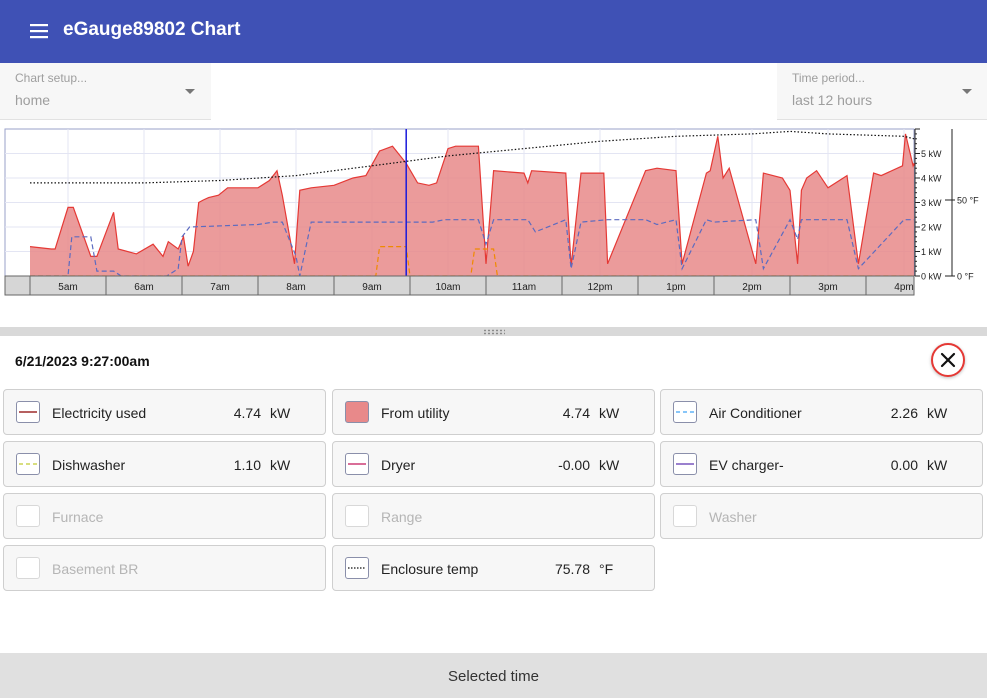 The image size is (987, 698). I want to click on channel-card: Dishwasher 1.10 kW, so click(164, 464).